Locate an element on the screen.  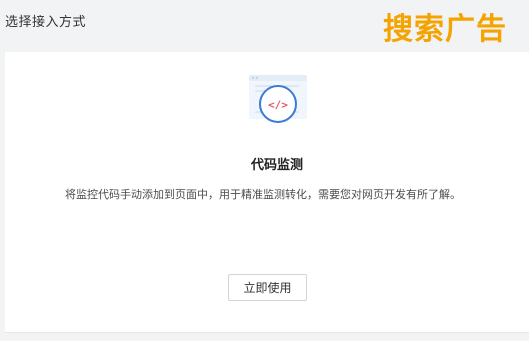
watermark-text: 搜索广告 is located at coordinates (445, 29).